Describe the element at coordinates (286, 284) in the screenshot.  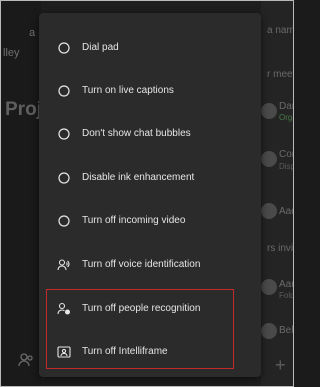
I see `participant-name: Aar` at that location.